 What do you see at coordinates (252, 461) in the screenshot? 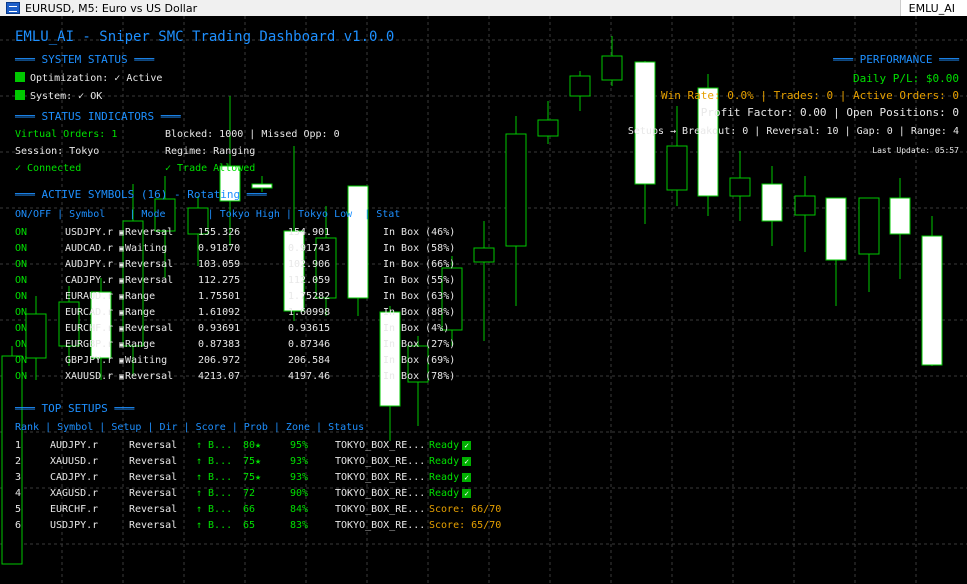
I see `setup-score: 75★` at bounding box center [252, 461].